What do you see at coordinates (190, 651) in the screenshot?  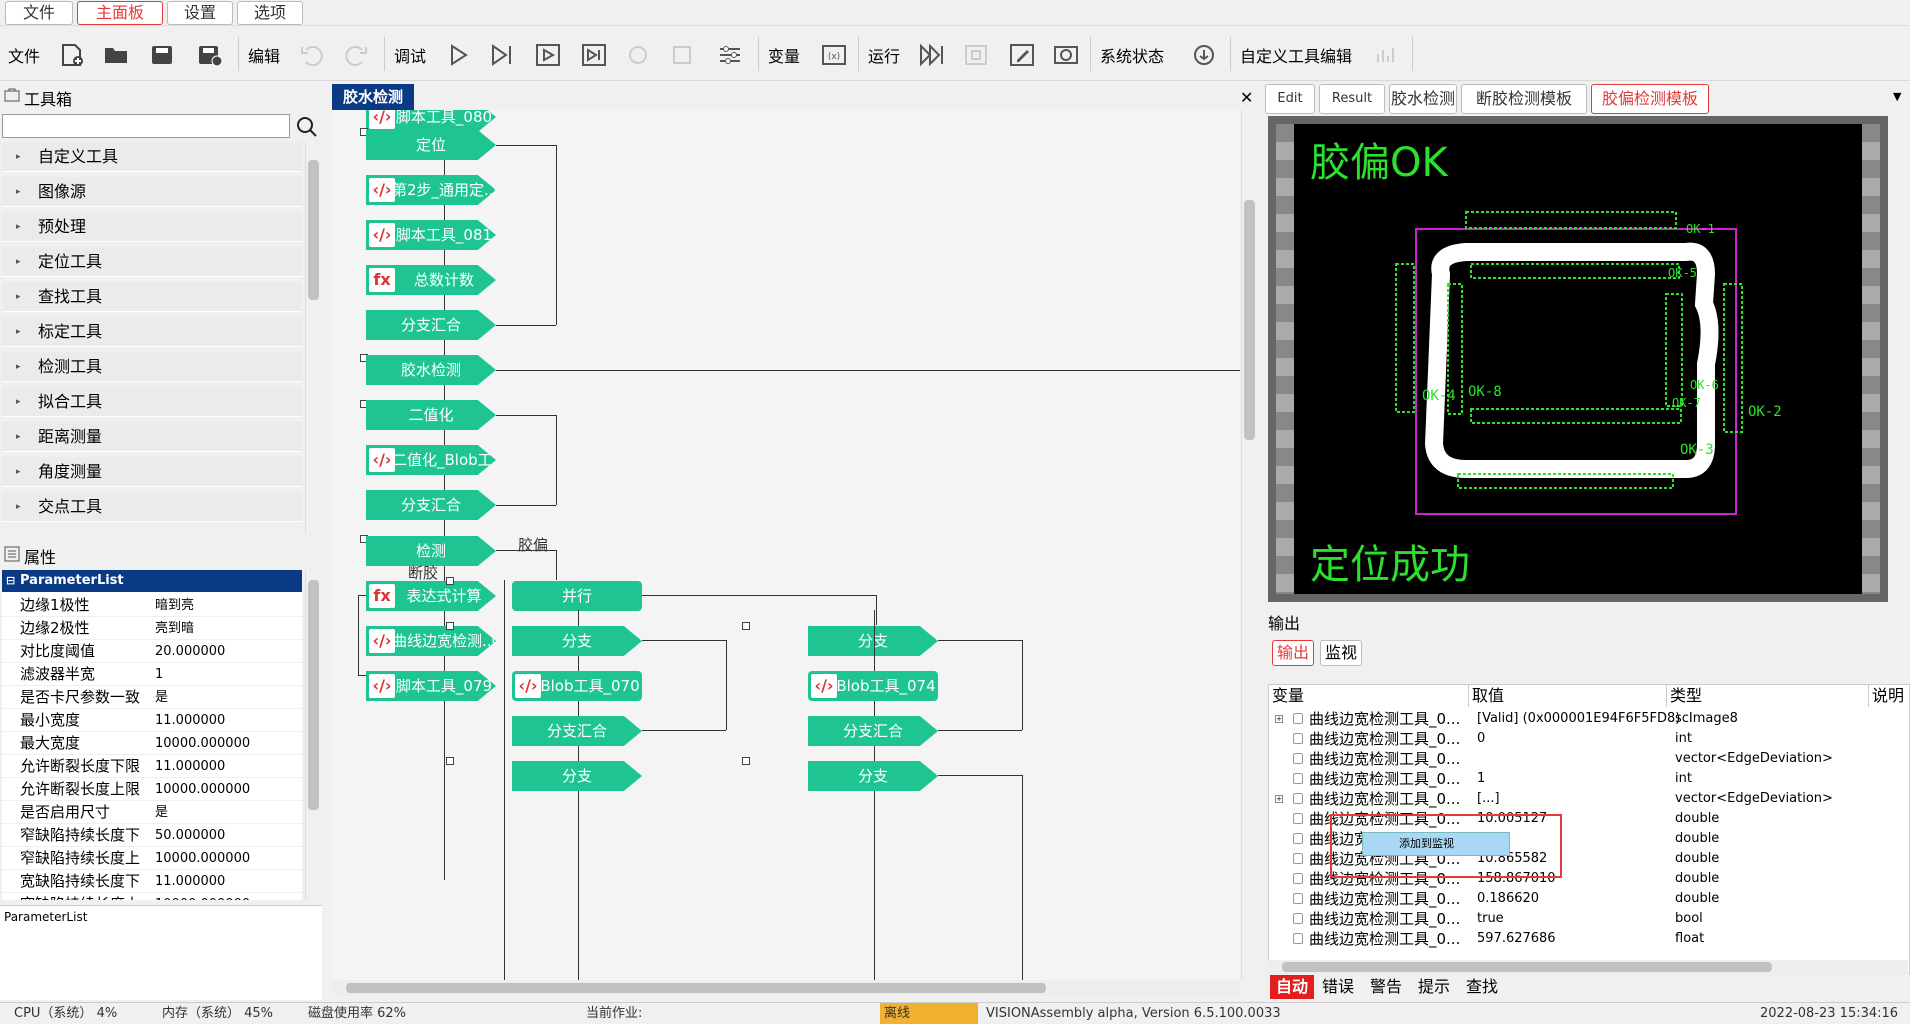 I see `property-value: 20.000000` at bounding box center [190, 651].